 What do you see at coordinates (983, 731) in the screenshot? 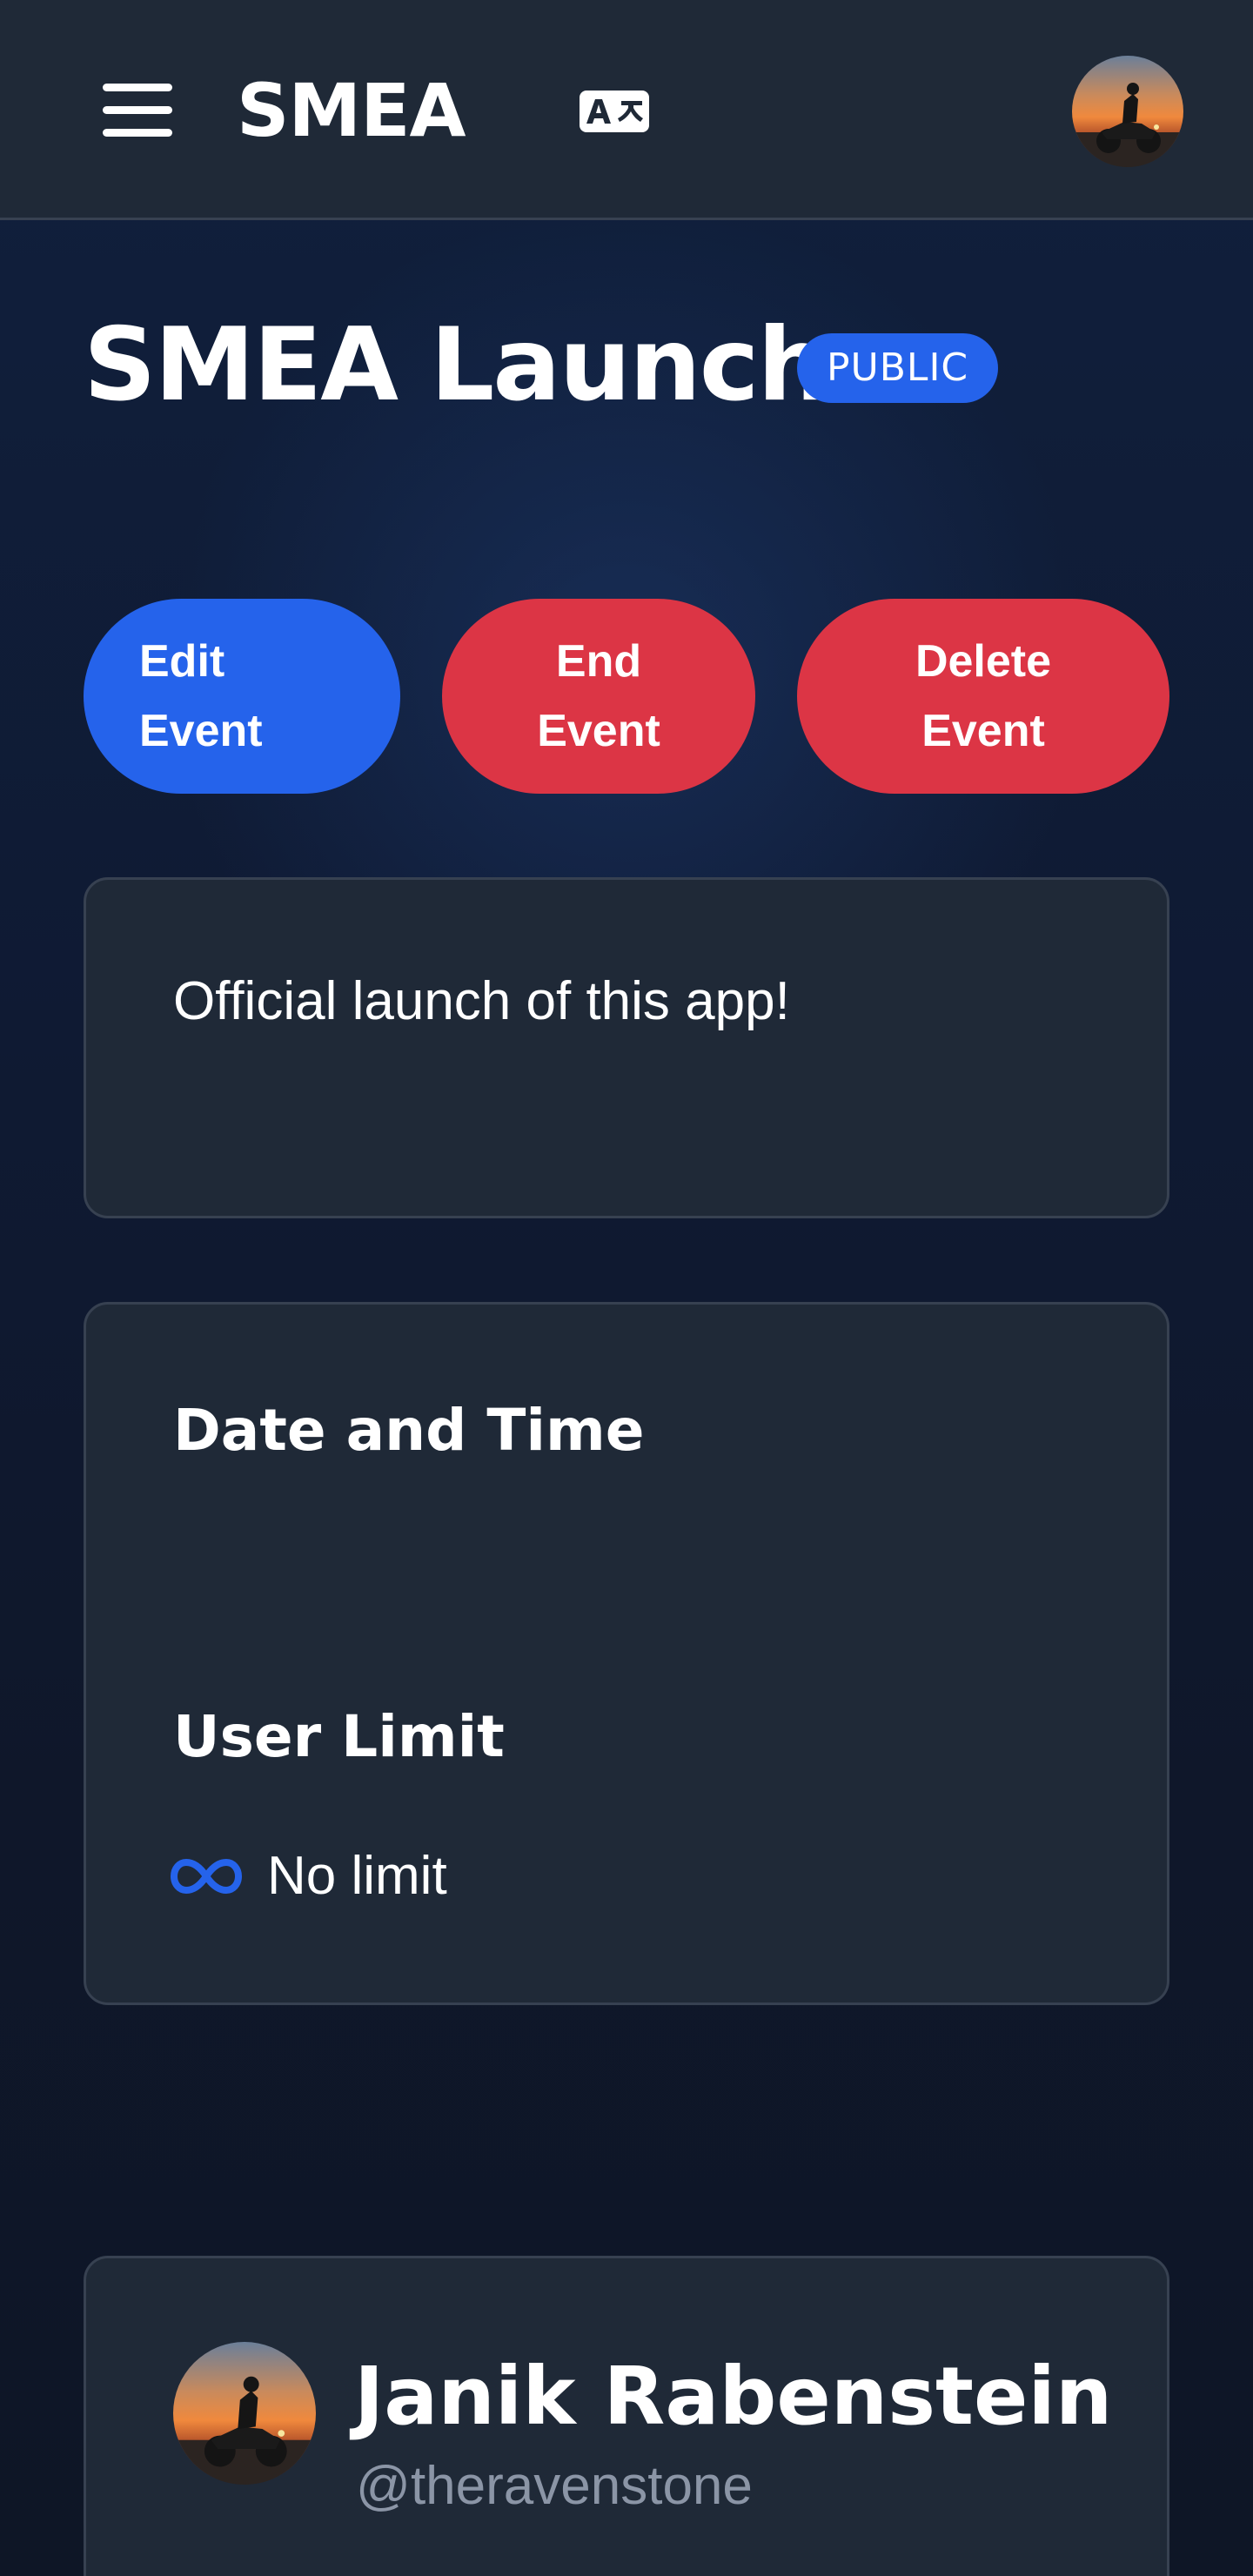
I see `delete-event-label-line2: Event` at bounding box center [983, 731].